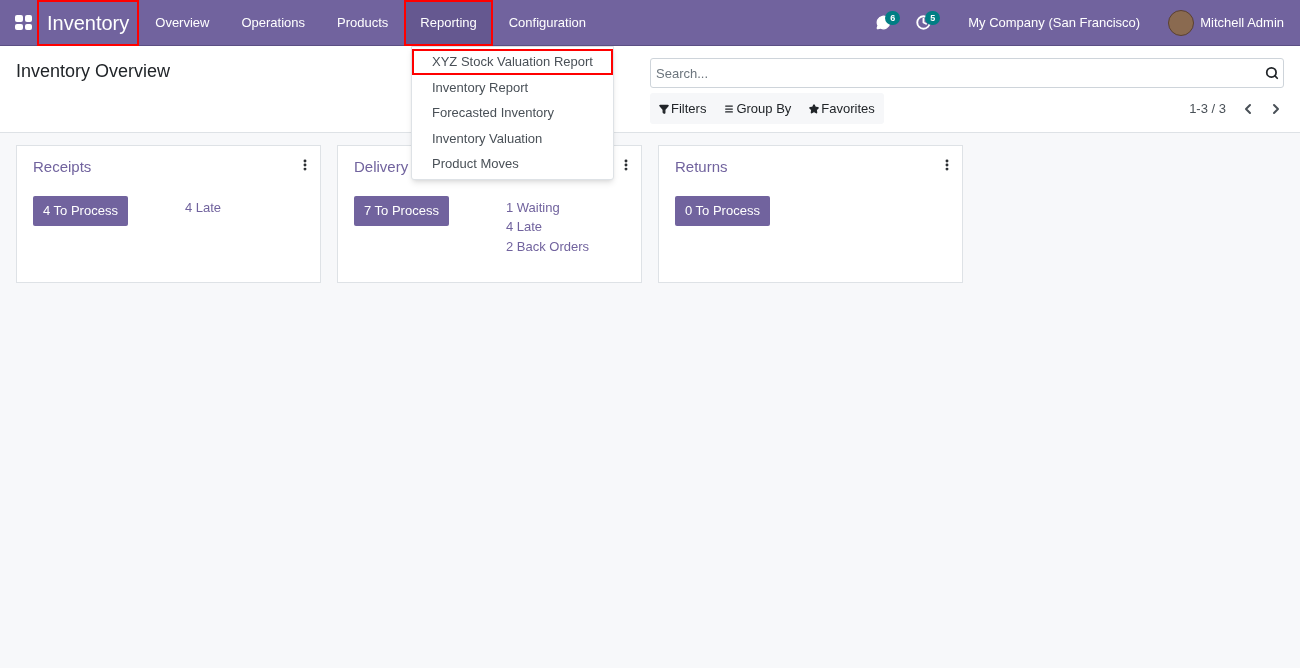 The height and width of the screenshot is (668, 1300). What do you see at coordinates (547, 207) in the screenshot?
I see `card-link: 1 Waiting` at bounding box center [547, 207].